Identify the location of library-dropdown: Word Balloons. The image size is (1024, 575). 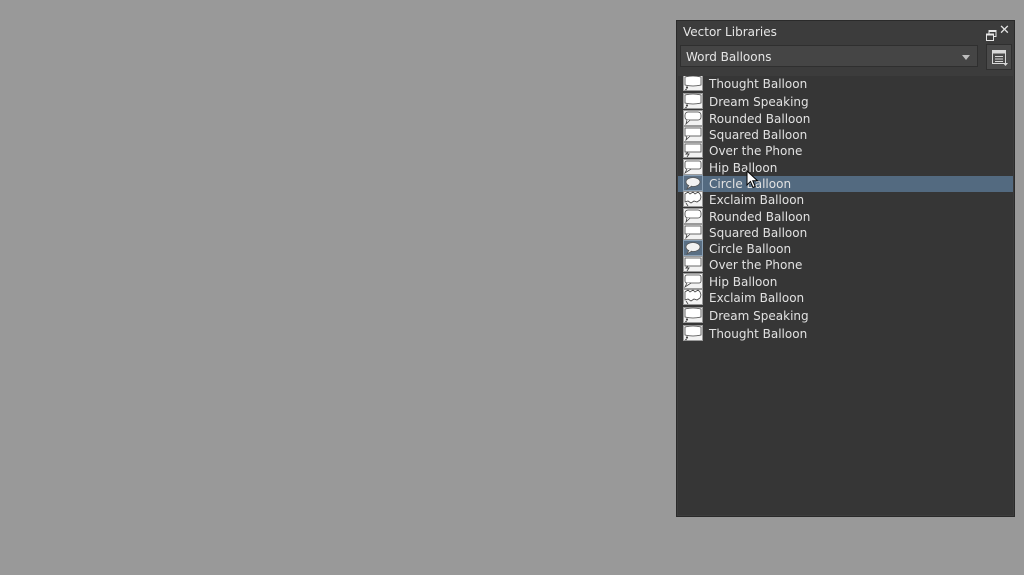
(829, 56).